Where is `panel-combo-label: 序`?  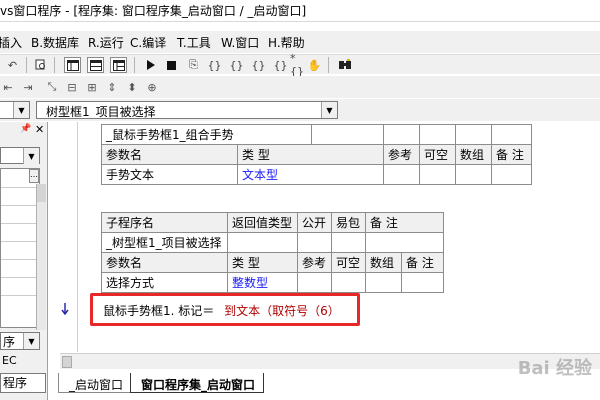 panel-combo-label: 序 is located at coordinates (9, 342).